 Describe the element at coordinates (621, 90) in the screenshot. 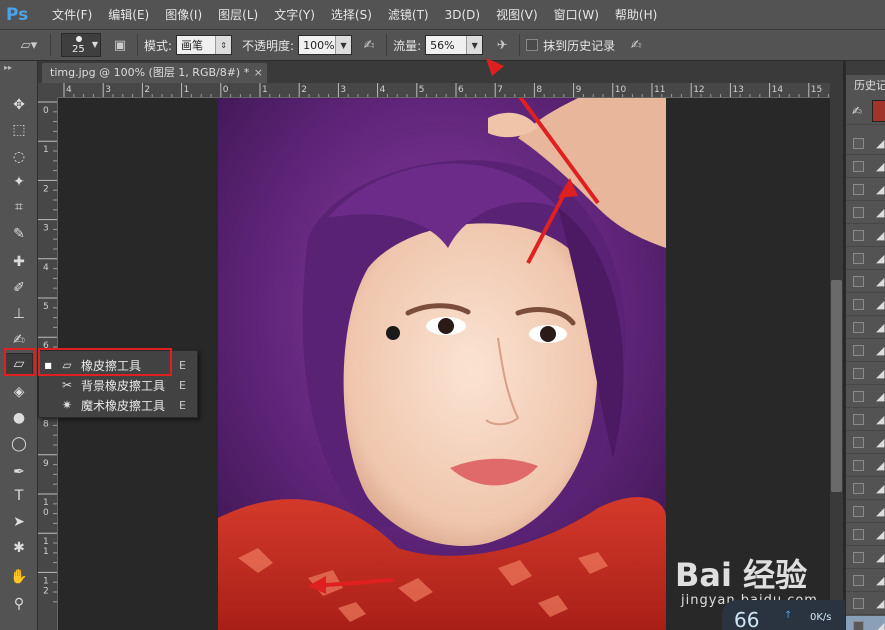

I see `ruler-tick-label: 10` at that location.